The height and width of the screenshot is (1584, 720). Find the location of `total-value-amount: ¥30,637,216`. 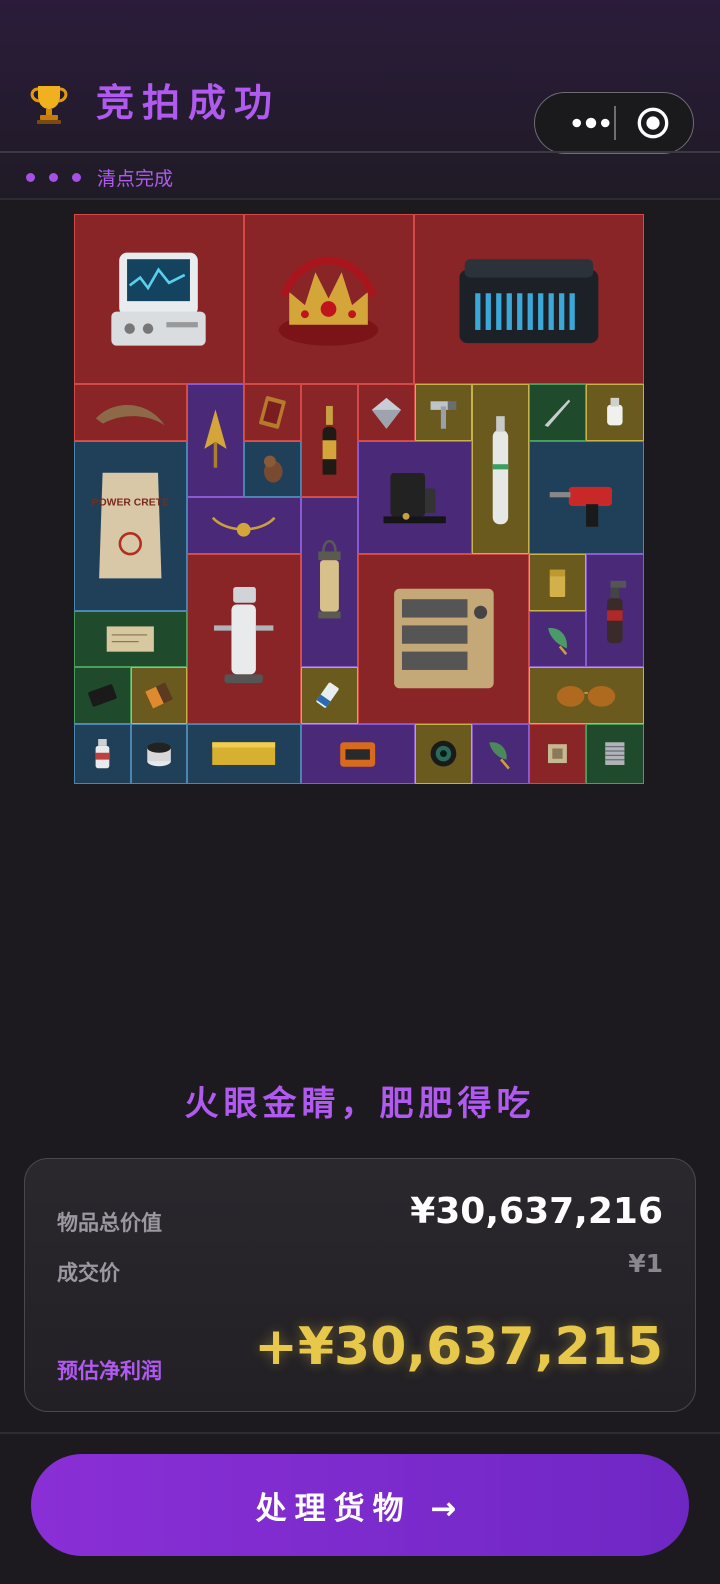

total-value-amount: ¥30,637,216 is located at coordinates (536, 1211).